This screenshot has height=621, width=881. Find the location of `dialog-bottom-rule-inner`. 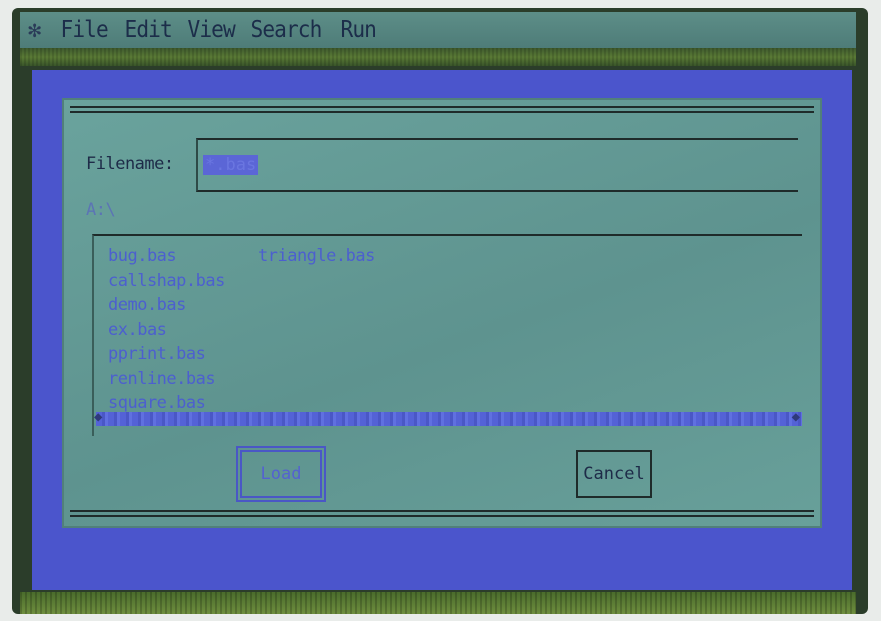

dialog-bottom-rule-inner is located at coordinates (442, 516).